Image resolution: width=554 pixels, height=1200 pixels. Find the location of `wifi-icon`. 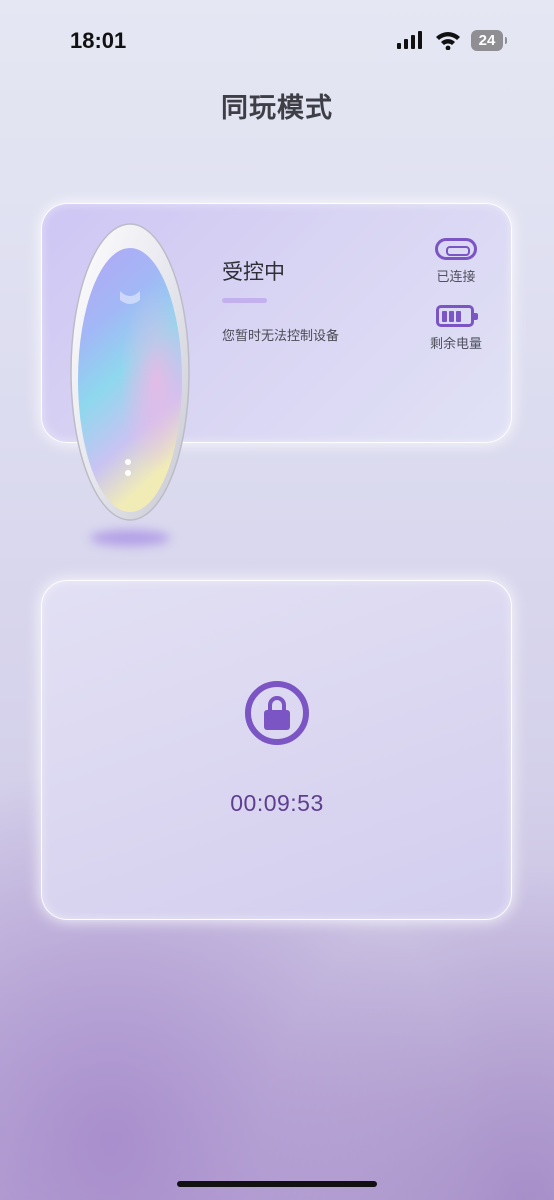

wifi-icon is located at coordinates (448, 41).